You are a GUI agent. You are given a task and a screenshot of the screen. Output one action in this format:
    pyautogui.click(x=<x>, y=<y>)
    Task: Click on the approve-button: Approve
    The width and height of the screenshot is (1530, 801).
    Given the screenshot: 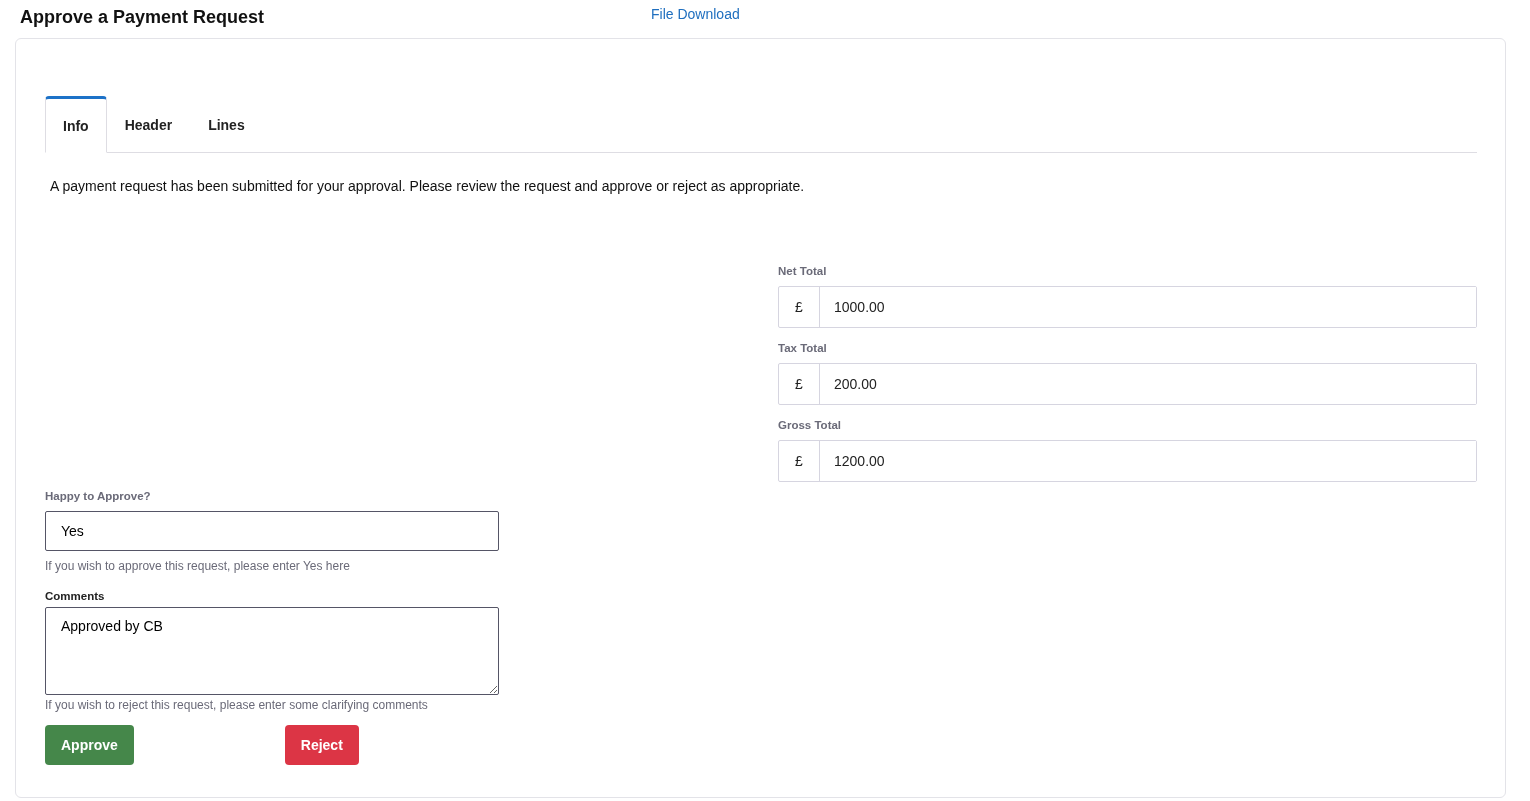 What is the action you would take?
    pyautogui.click(x=89, y=745)
    